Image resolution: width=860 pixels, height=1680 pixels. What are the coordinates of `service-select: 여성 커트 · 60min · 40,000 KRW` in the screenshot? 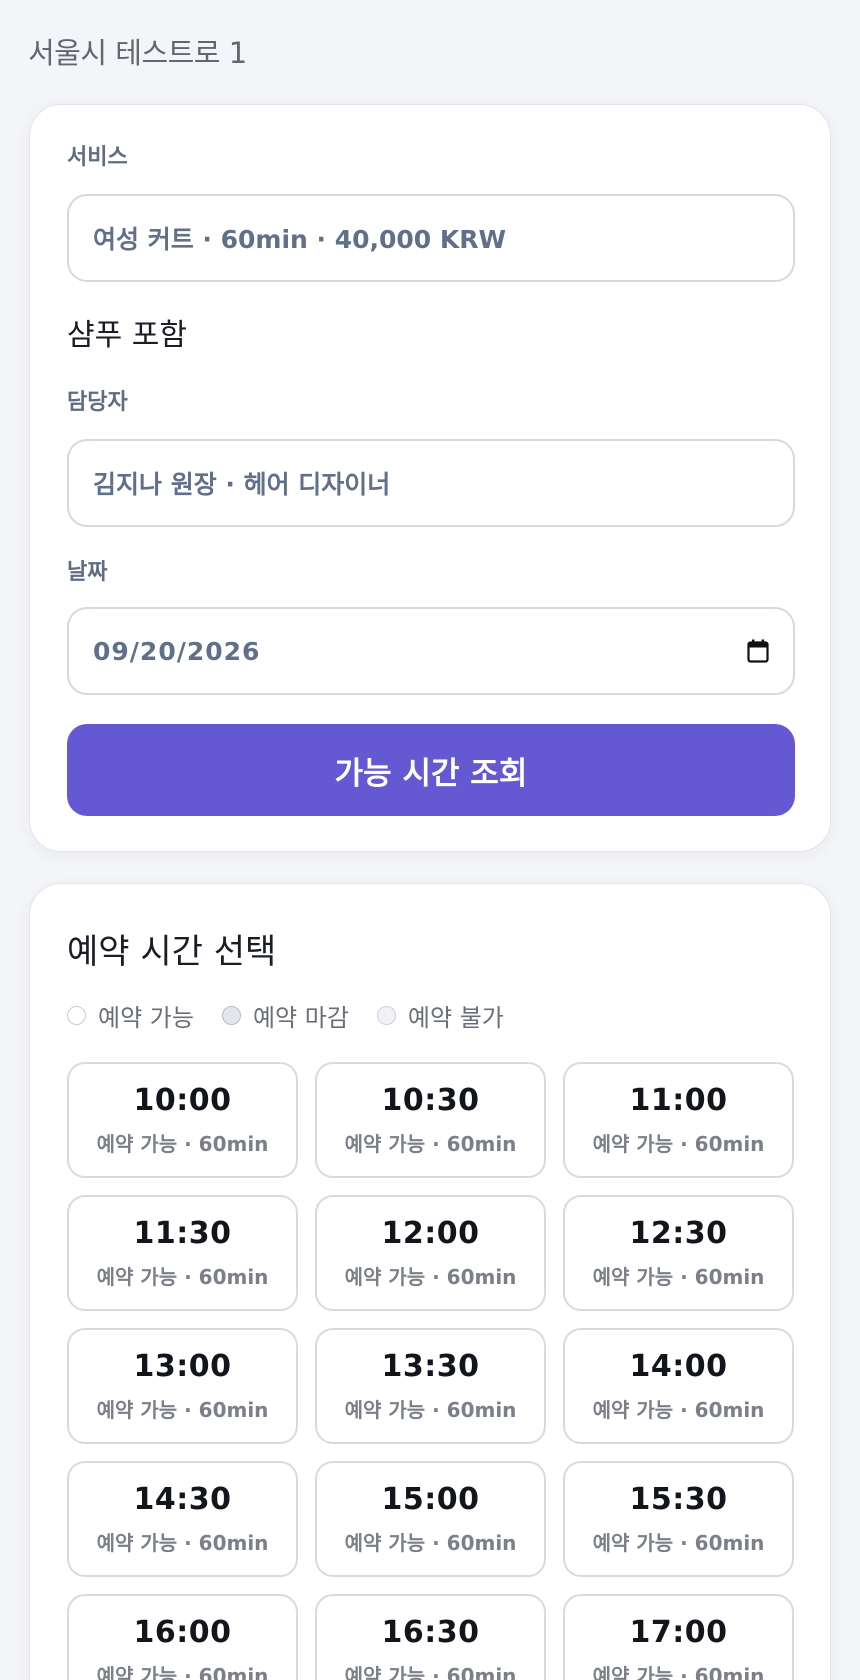 It's located at (431, 238).